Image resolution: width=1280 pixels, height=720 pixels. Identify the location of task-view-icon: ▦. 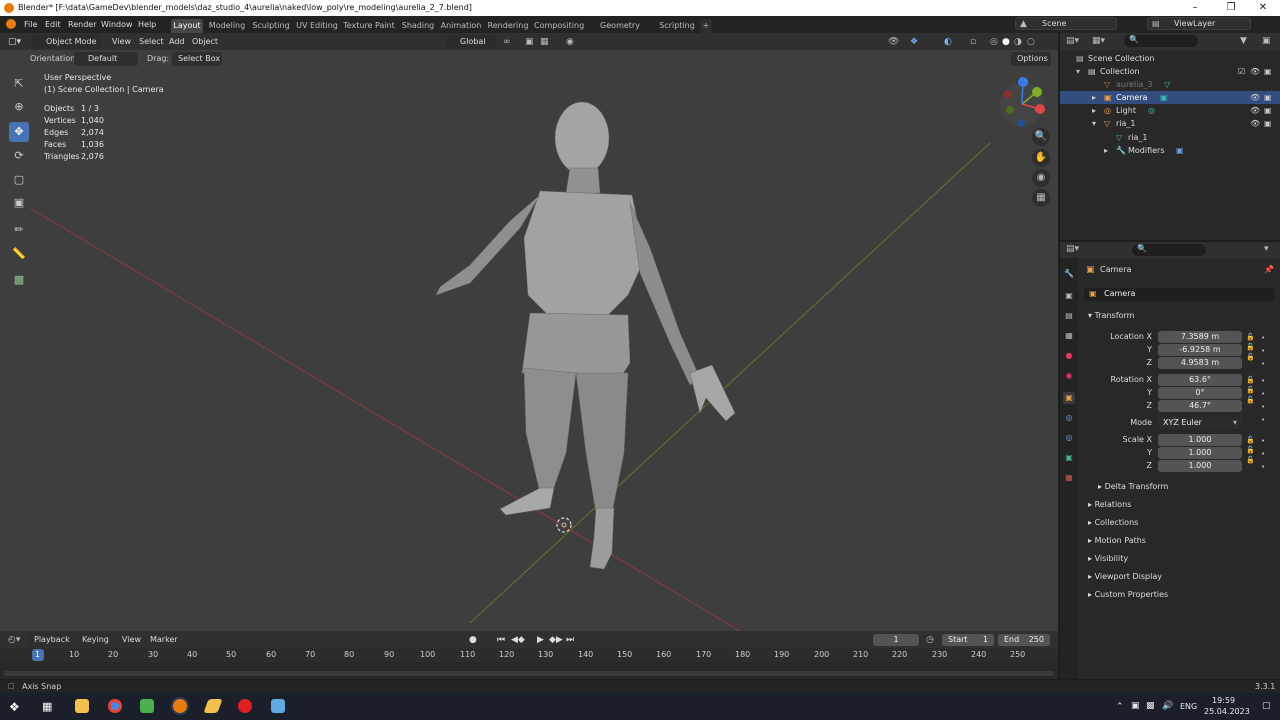
(47, 706).